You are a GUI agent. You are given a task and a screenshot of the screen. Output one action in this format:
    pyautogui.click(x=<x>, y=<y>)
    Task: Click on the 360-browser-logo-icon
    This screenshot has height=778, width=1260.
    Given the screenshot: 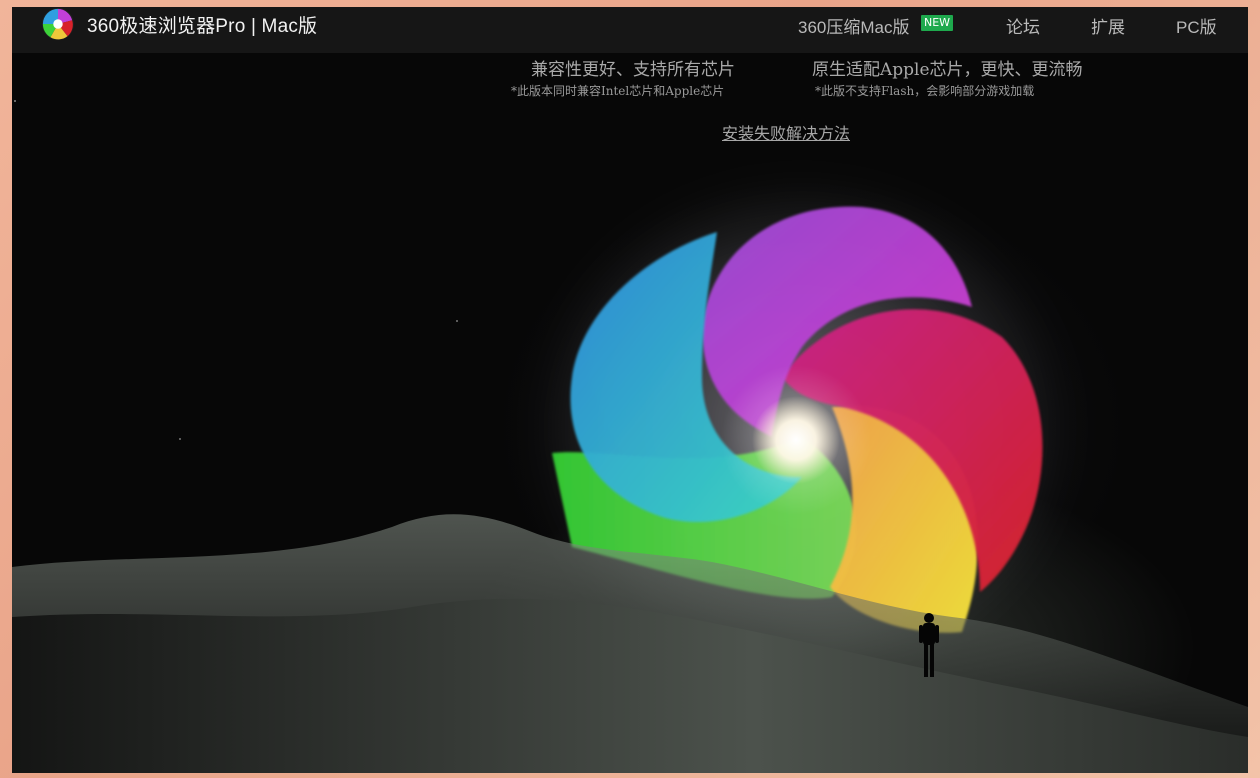 What is the action you would take?
    pyautogui.click(x=58, y=24)
    